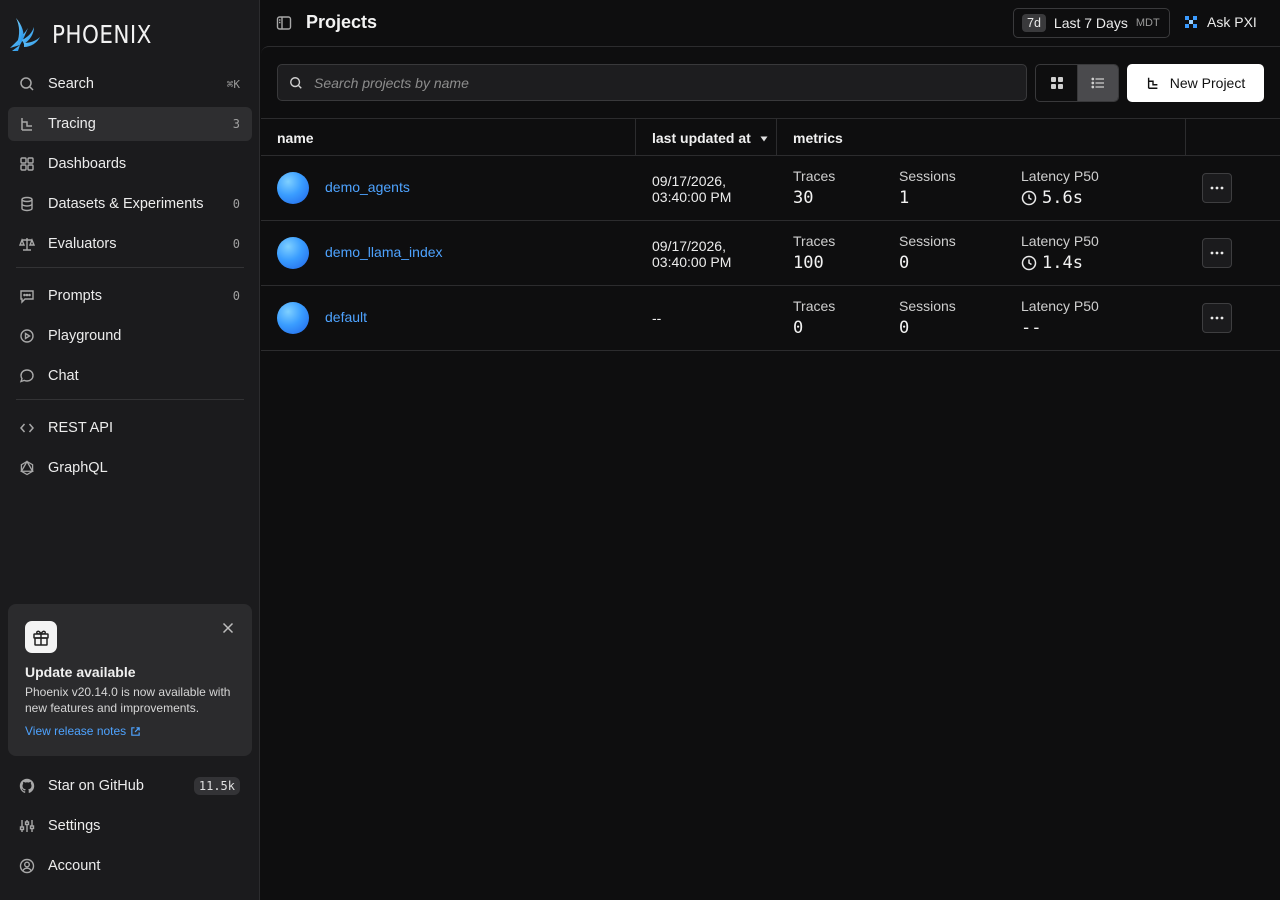 The width and height of the screenshot is (1280, 900). Describe the element at coordinates (295, 137) in the screenshot. I see `column-header-name: name` at that location.